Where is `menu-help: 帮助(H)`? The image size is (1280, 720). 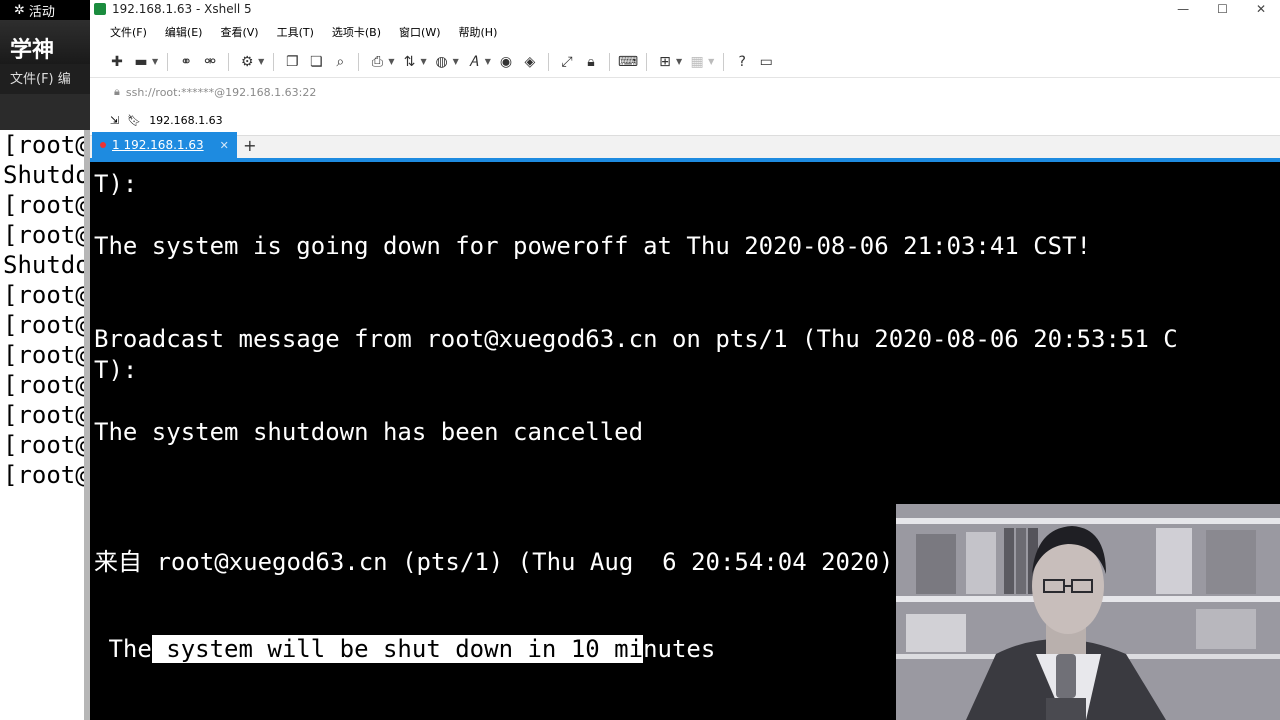 menu-help: 帮助(H) is located at coordinates (478, 32).